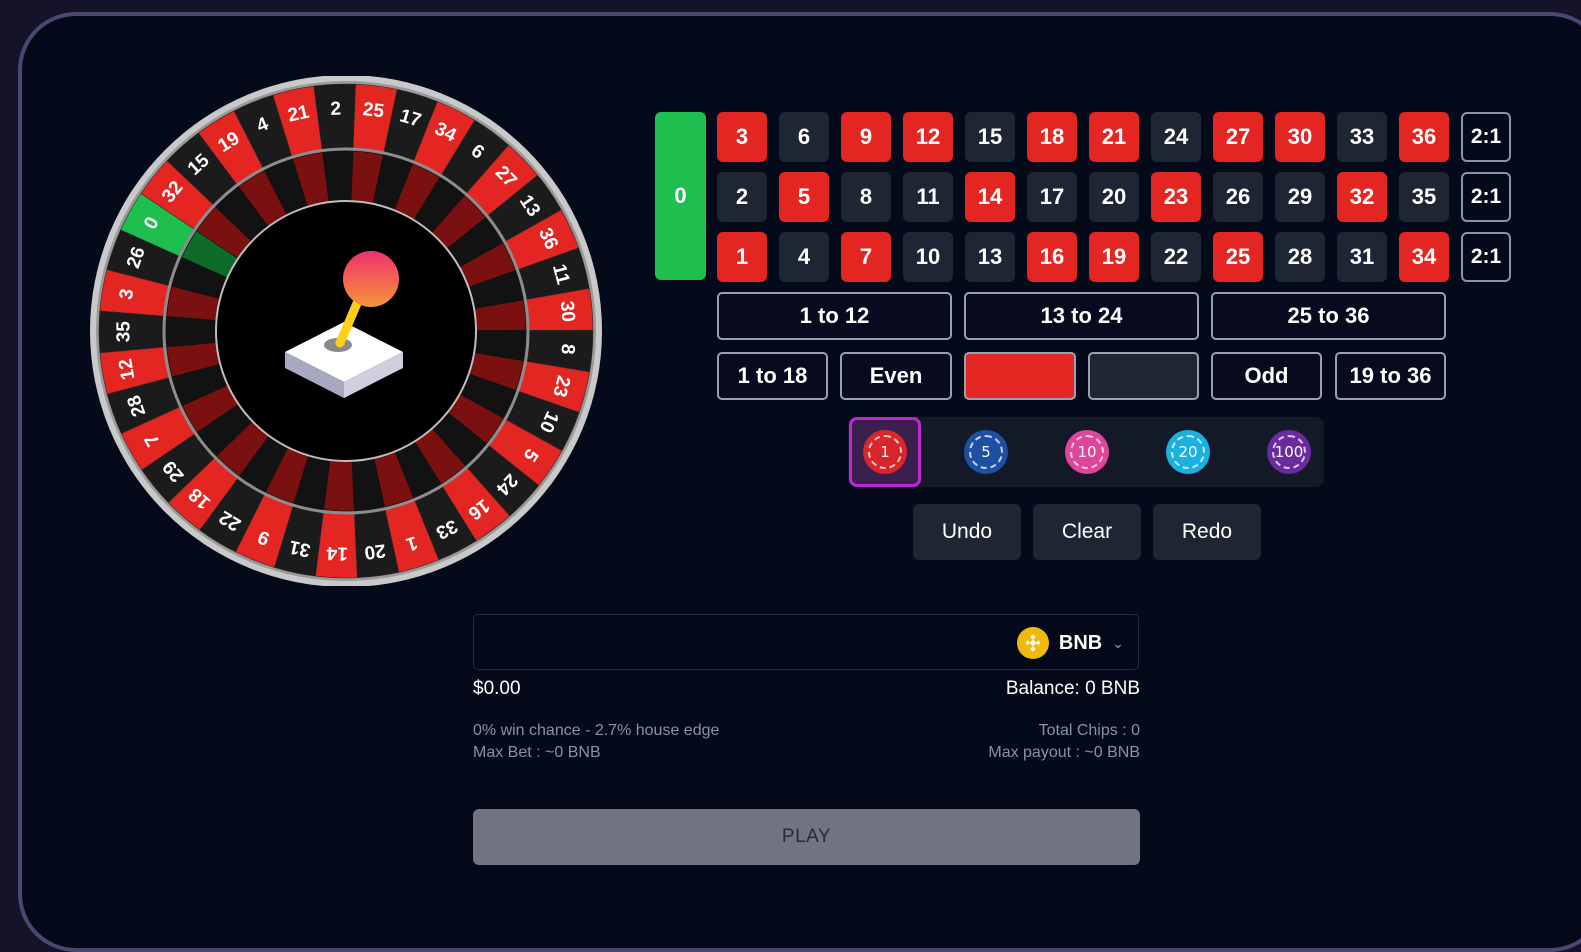 The image size is (1581, 952). I want to click on chip-icon: 5, so click(986, 452).